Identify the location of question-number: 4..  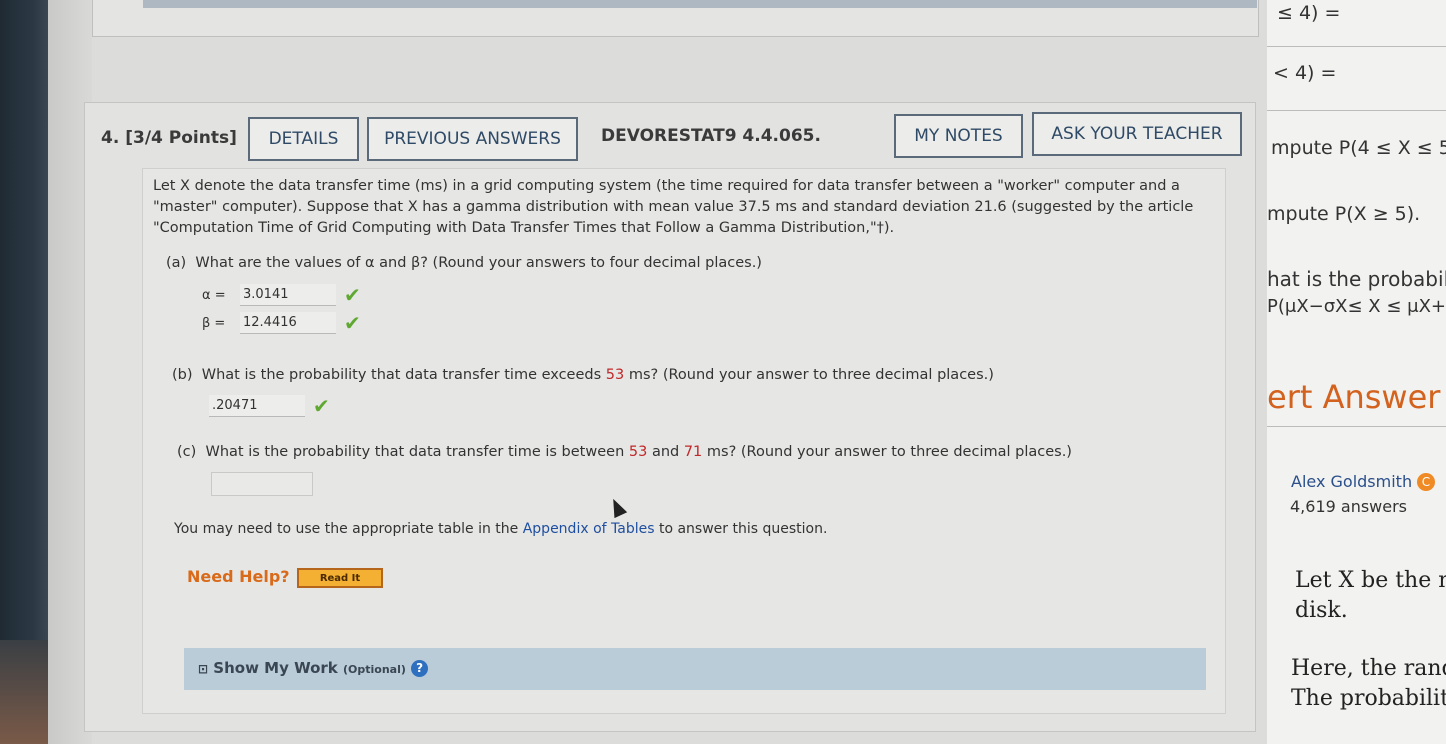
(110, 138).